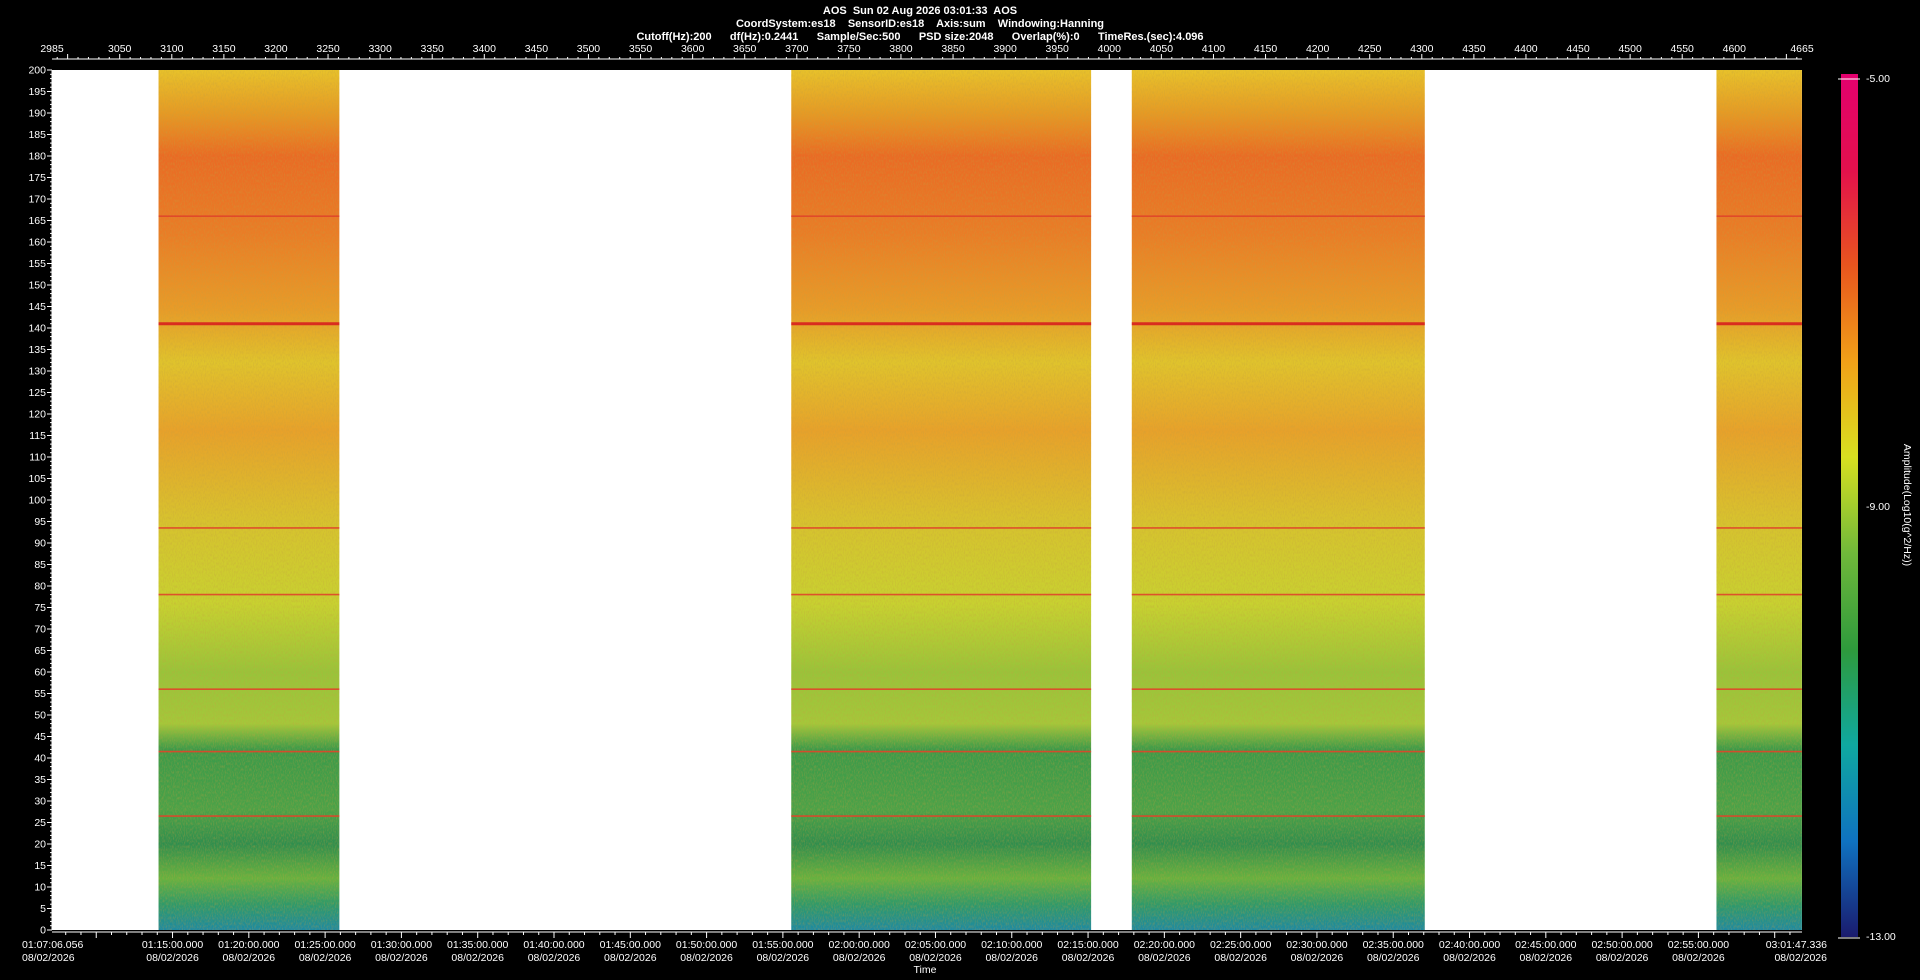 Image resolution: width=1920 pixels, height=980 pixels. I want to click on y-tick-label: 110, so click(37, 458).